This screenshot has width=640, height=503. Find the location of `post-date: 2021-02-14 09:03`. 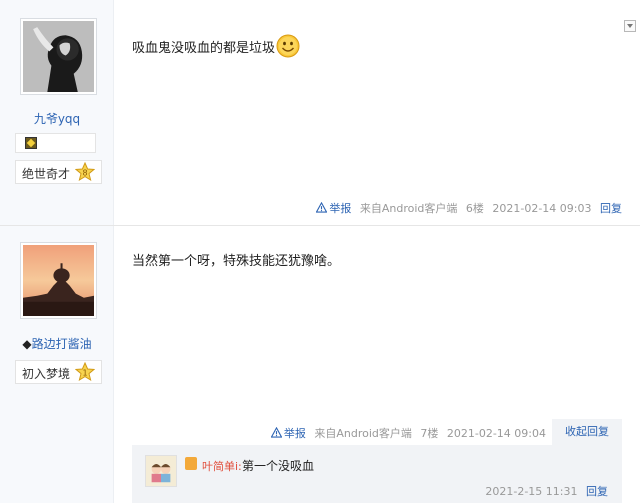

post-date: 2021-02-14 09:03 is located at coordinates (542, 208).